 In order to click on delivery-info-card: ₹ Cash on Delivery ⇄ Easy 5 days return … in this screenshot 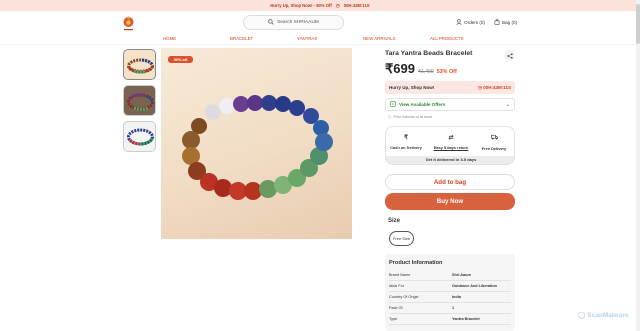, I will do `click(450, 145)`.